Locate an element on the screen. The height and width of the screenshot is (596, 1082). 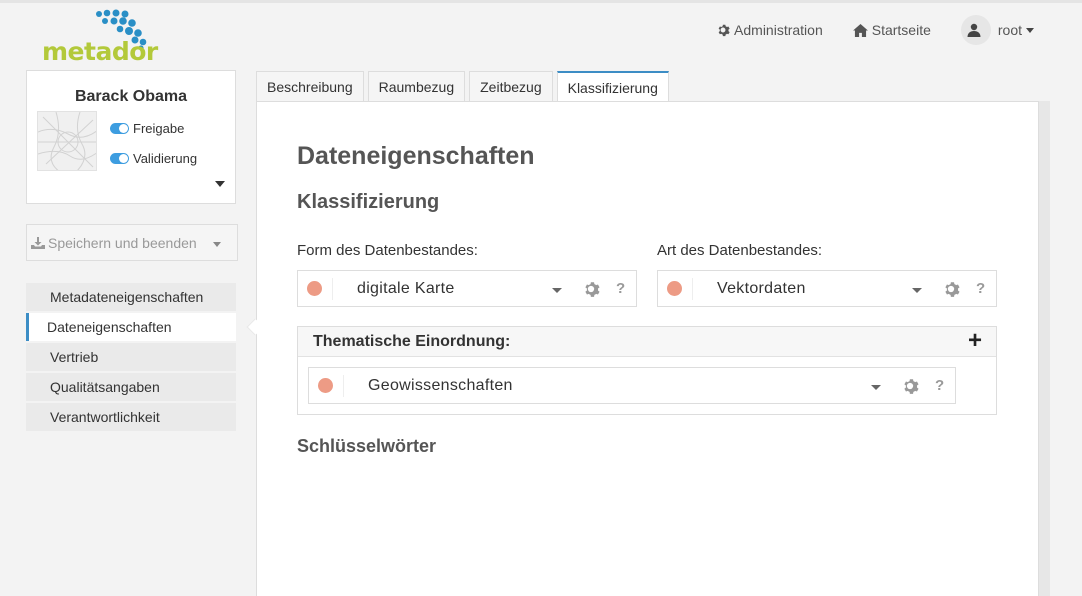
add-icon: + is located at coordinates (975, 340).